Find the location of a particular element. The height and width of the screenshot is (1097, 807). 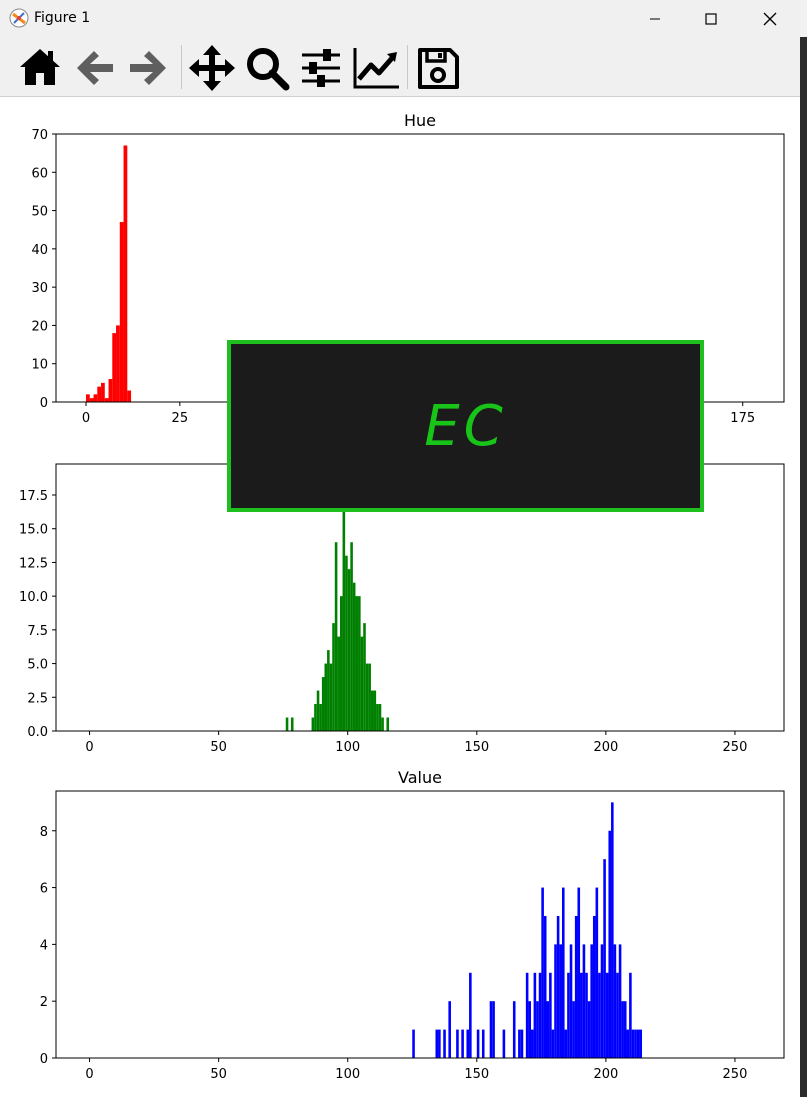

minimize-button is located at coordinates (655, 18).